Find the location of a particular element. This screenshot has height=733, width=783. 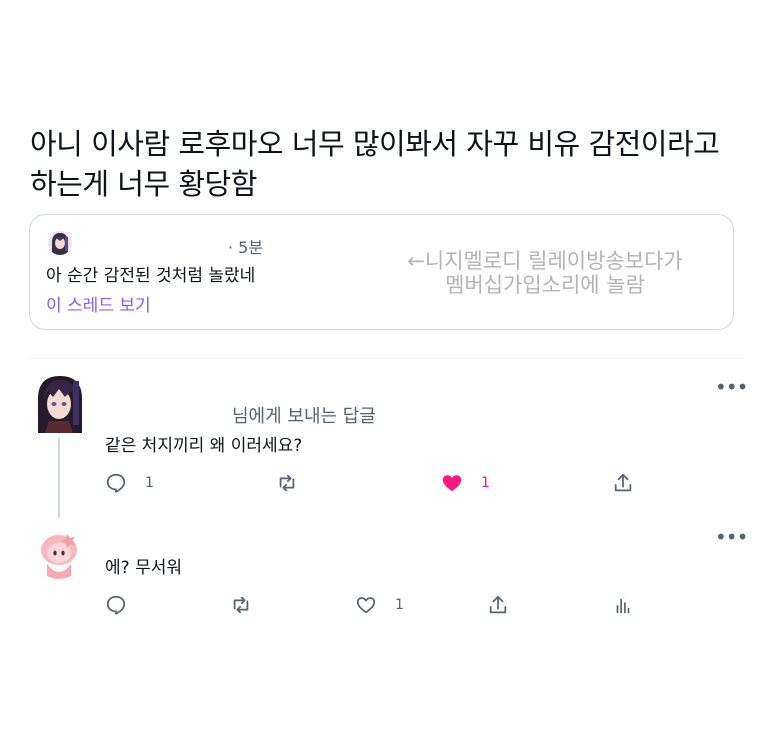

reply1-share-button is located at coordinates (623, 483).